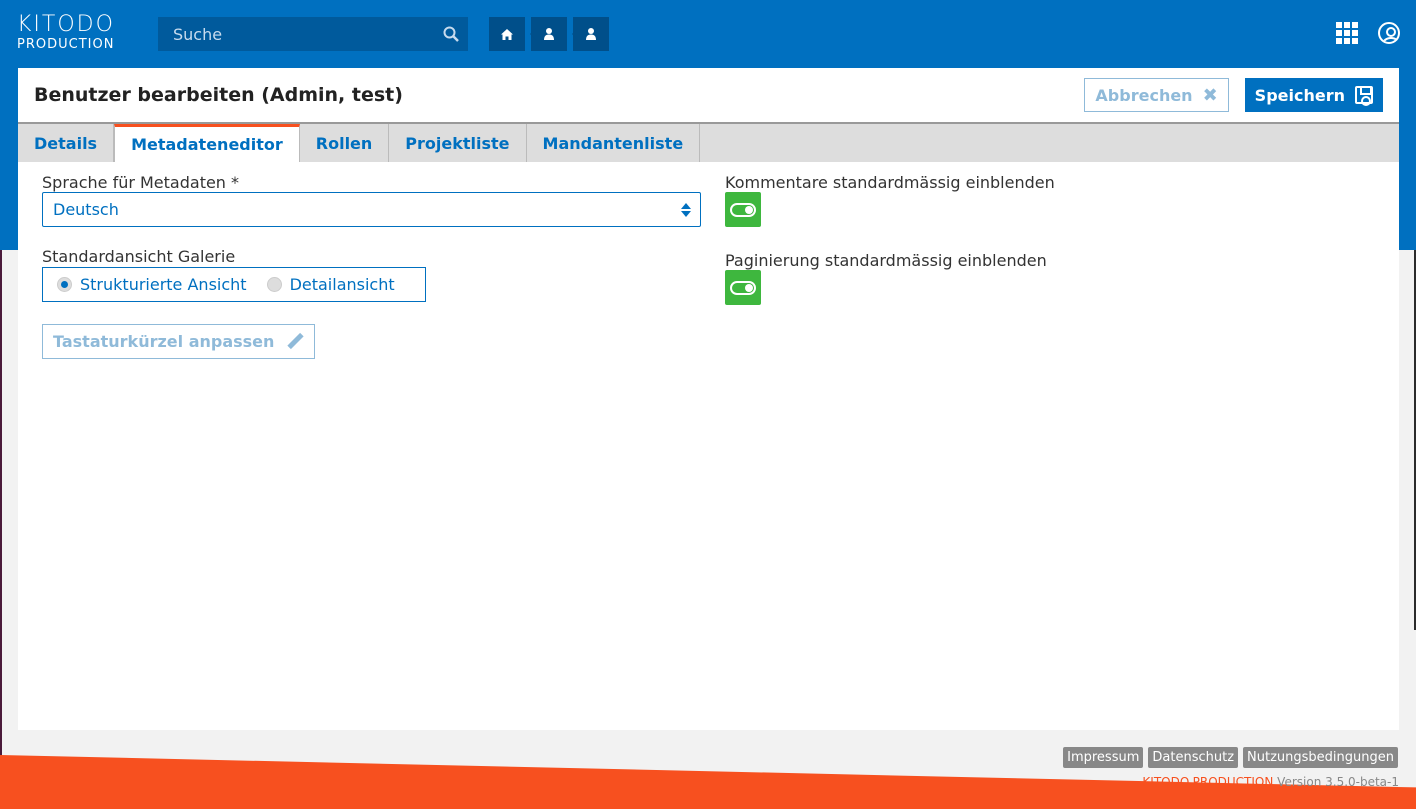  Describe the element at coordinates (218, 95) in the screenshot. I see `page-title: Benutzer bearbeiten (Admin, test)` at that location.